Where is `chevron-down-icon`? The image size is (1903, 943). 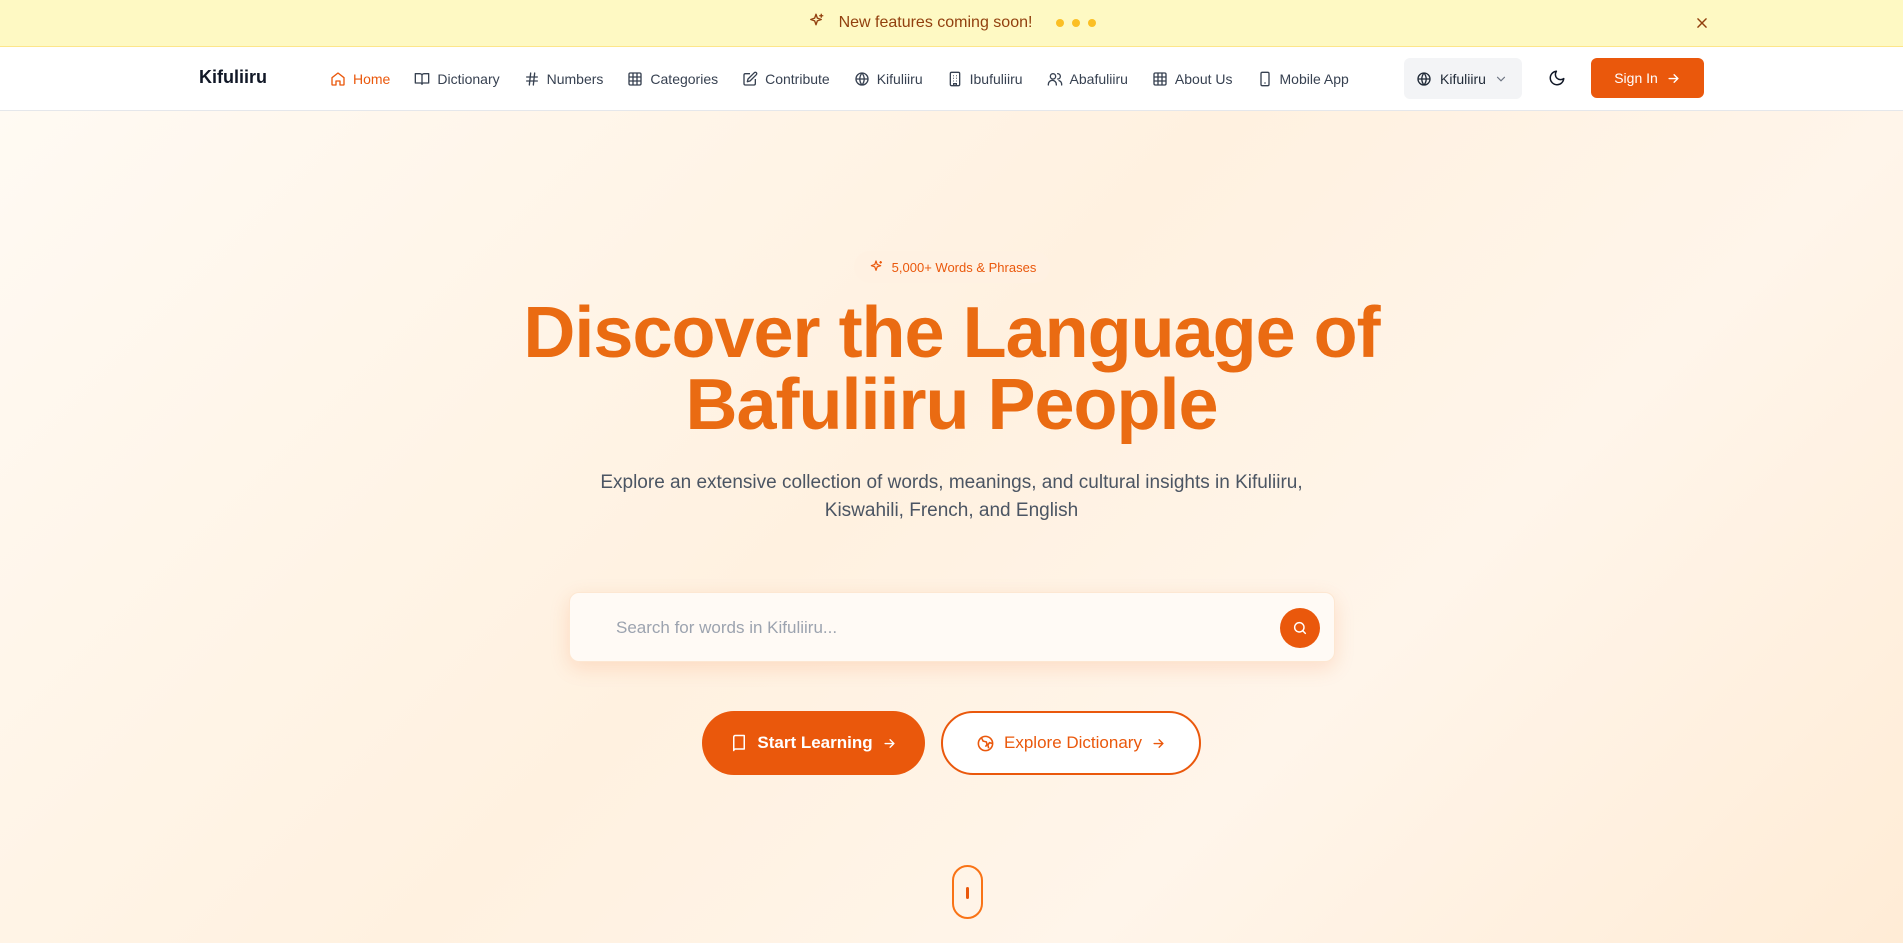 chevron-down-icon is located at coordinates (1500, 79).